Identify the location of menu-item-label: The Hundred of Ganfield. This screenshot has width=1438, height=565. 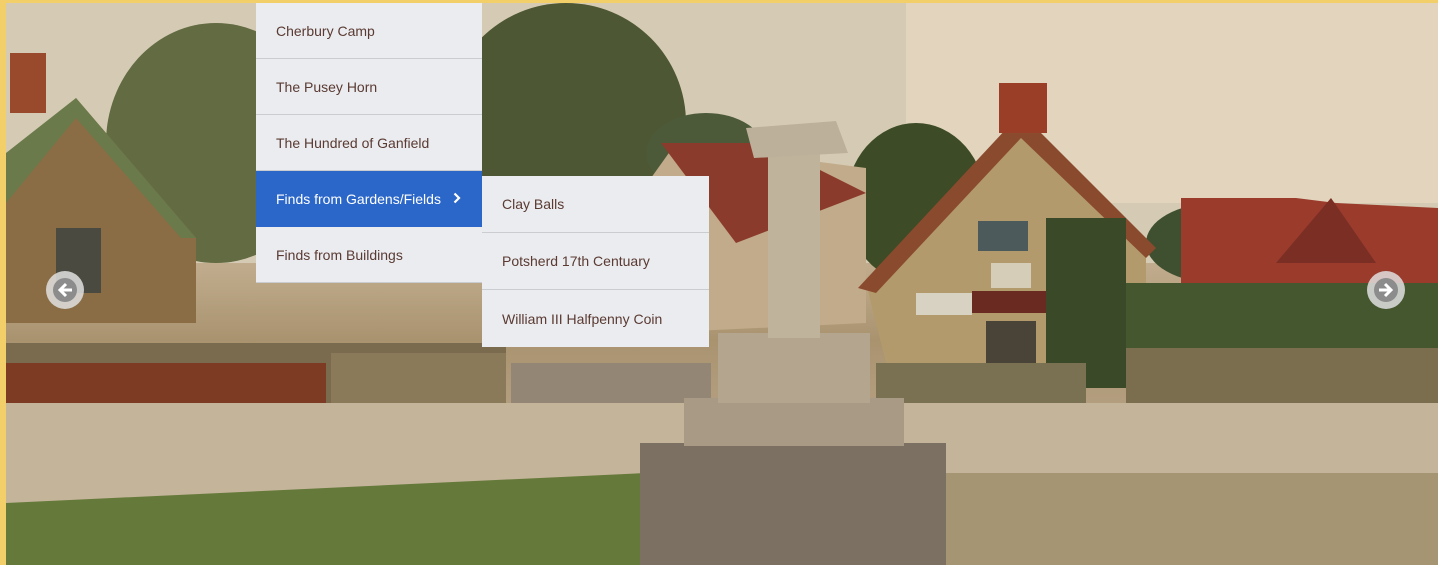
(353, 142).